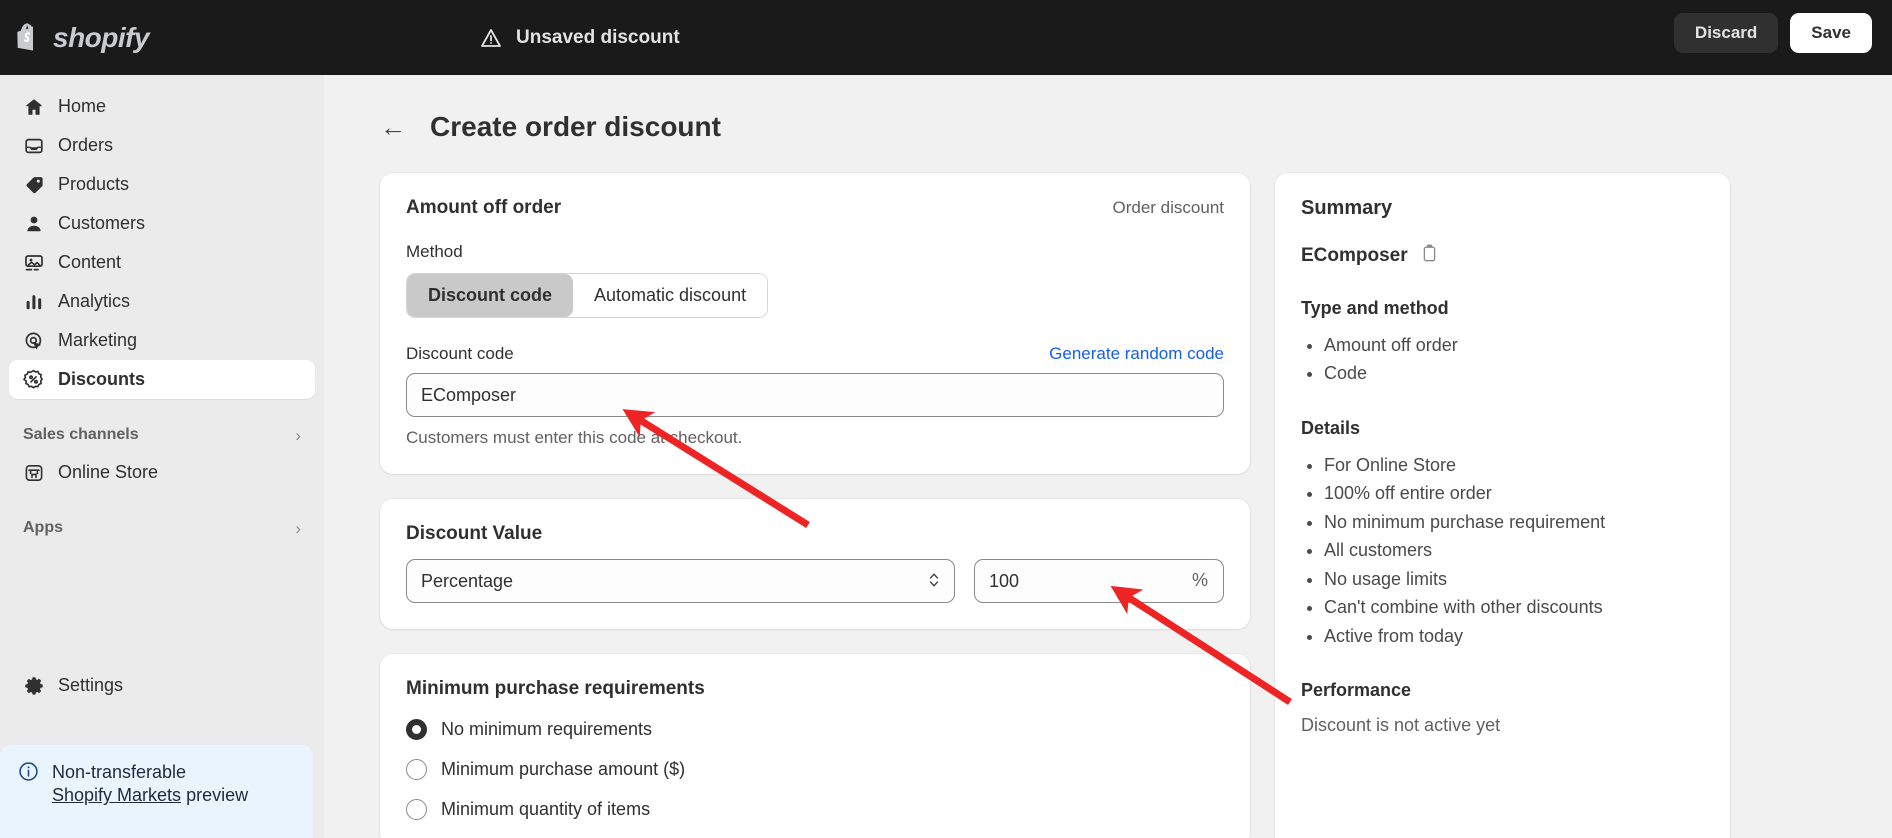 This screenshot has width=1892, height=838. I want to click on sidebar-item-online-store: Online Store, so click(162, 472).